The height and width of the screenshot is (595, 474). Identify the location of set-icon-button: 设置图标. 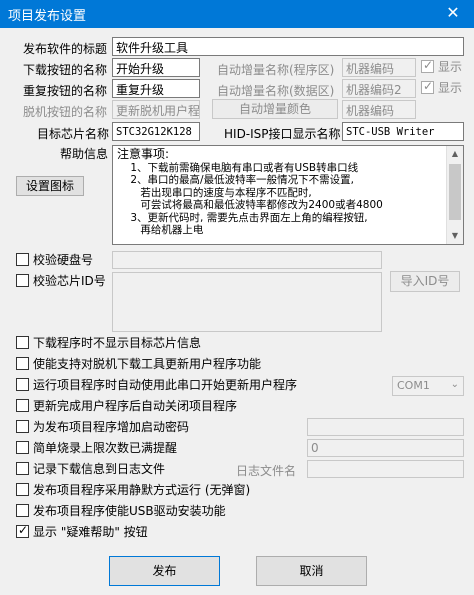
(50, 186).